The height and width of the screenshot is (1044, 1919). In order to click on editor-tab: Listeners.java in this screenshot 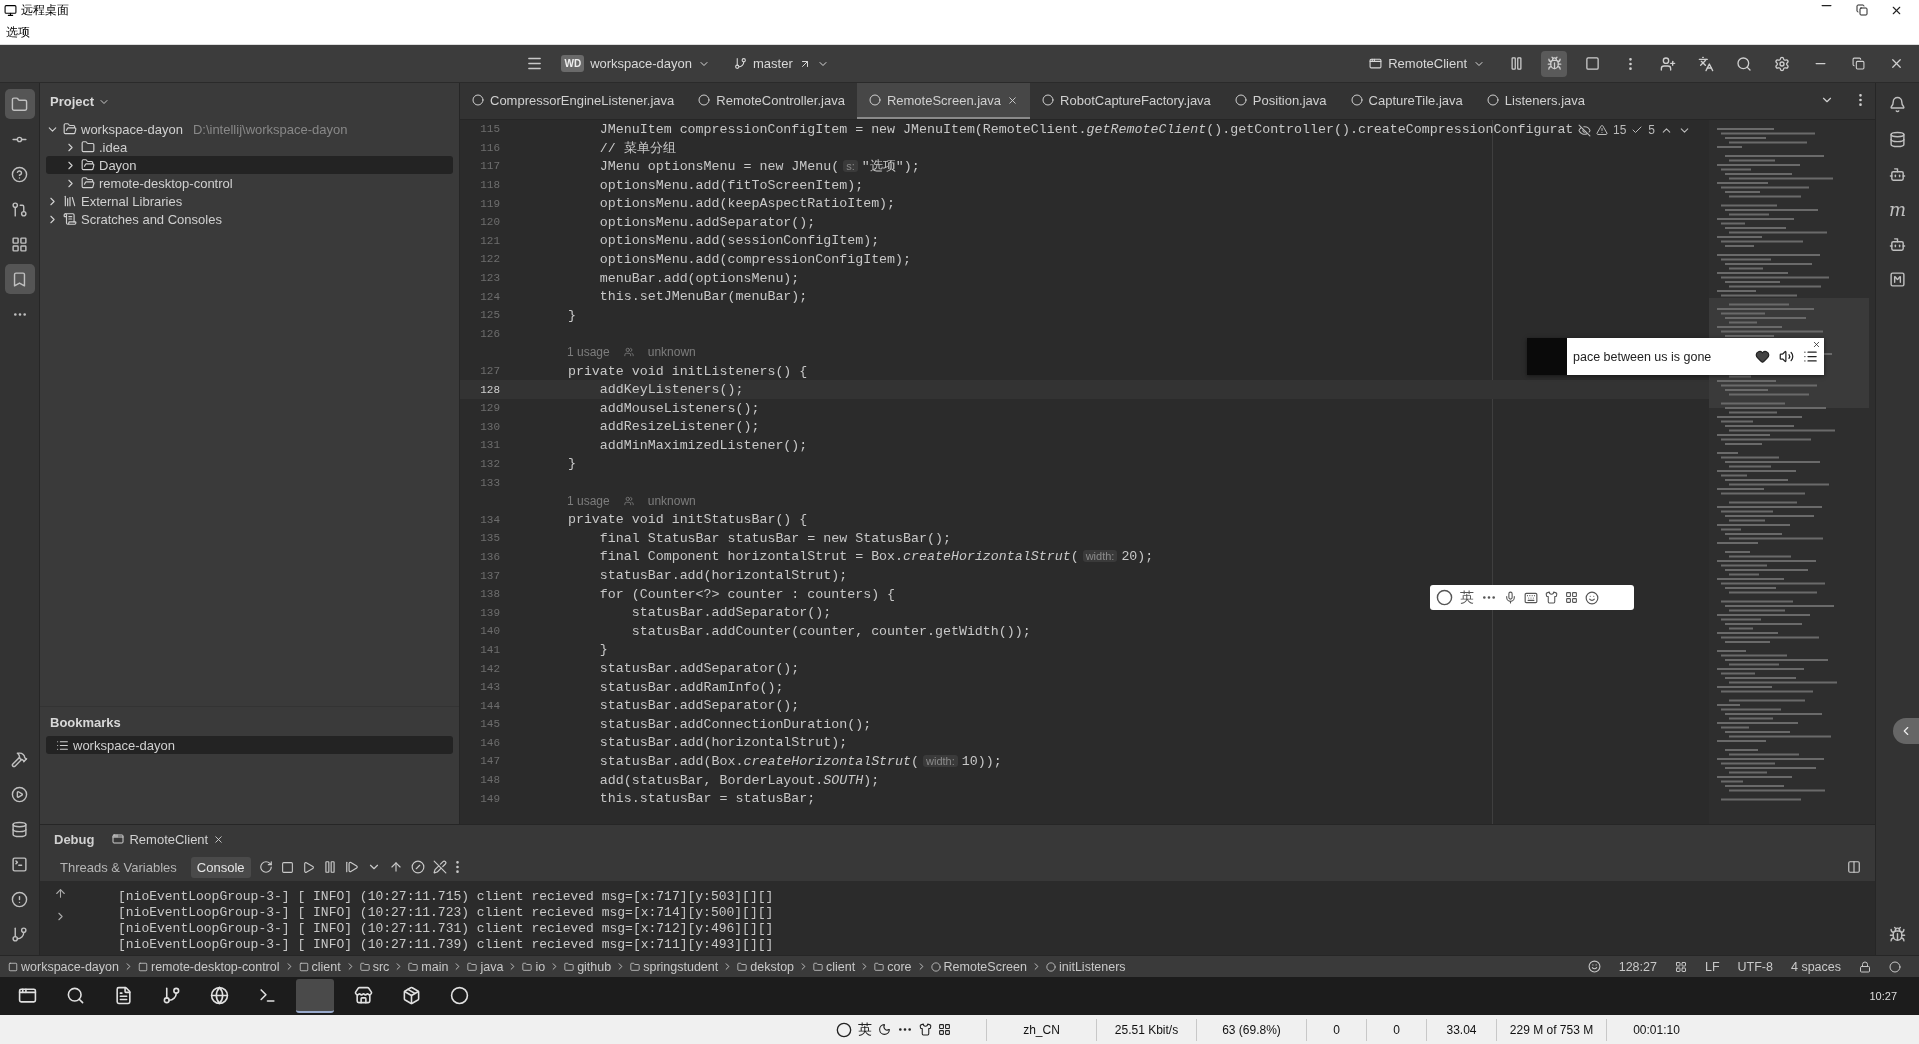, I will do `click(1535, 101)`.